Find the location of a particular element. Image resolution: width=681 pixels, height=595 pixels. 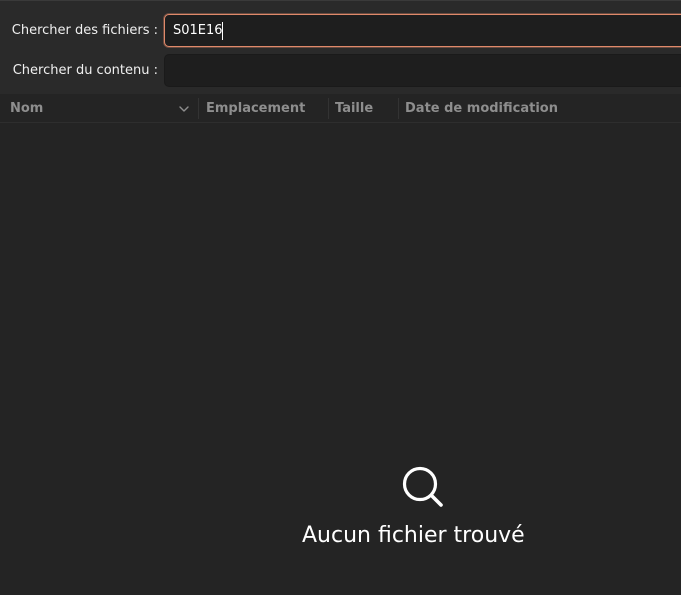

top-divider is located at coordinates (340, 0).